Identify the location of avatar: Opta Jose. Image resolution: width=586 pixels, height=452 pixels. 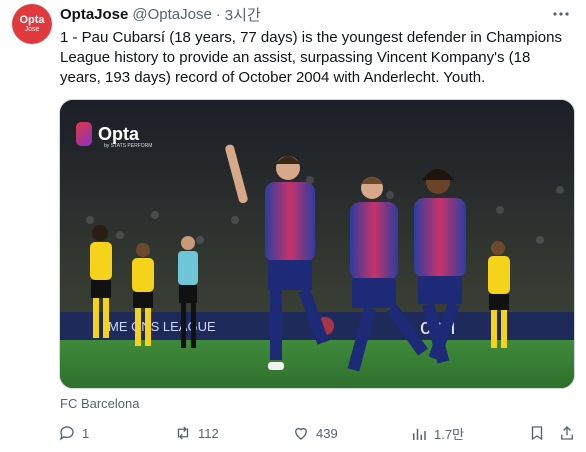
(32, 24).